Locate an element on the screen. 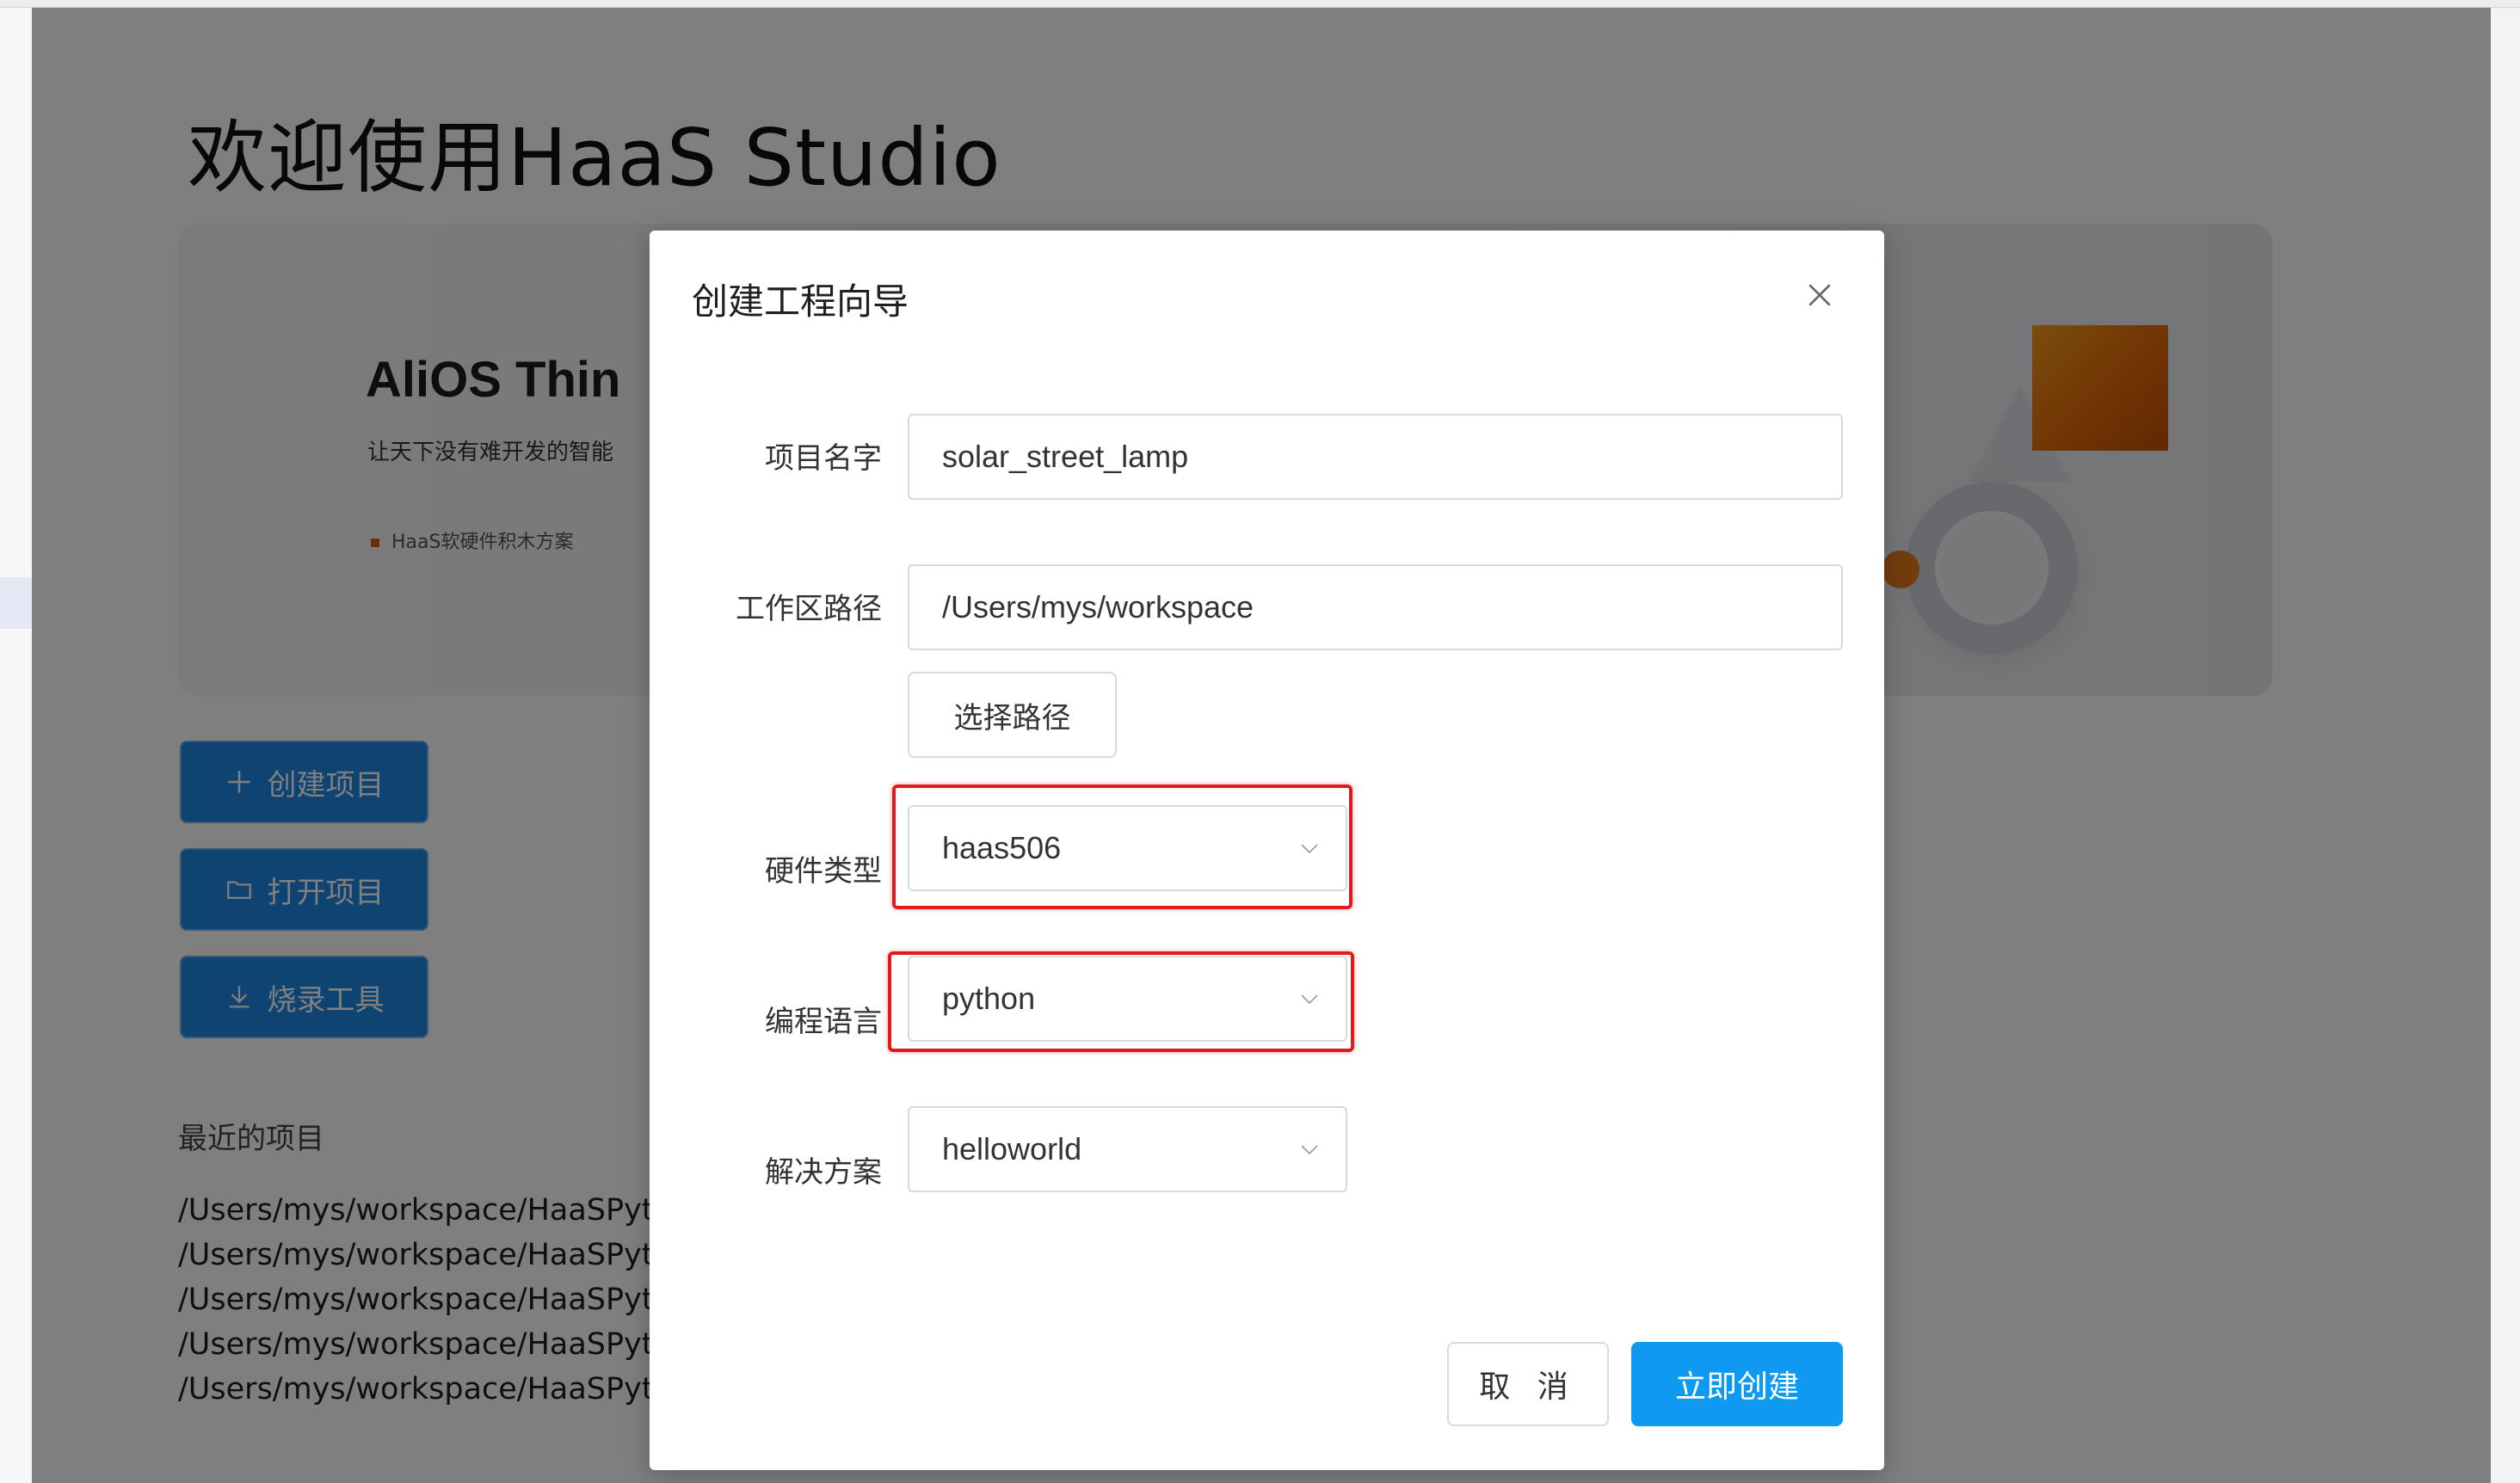 The height and width of the screenshot is (1483, 2520). solution-value: helloworld is located at coordinates (1012, 1148).